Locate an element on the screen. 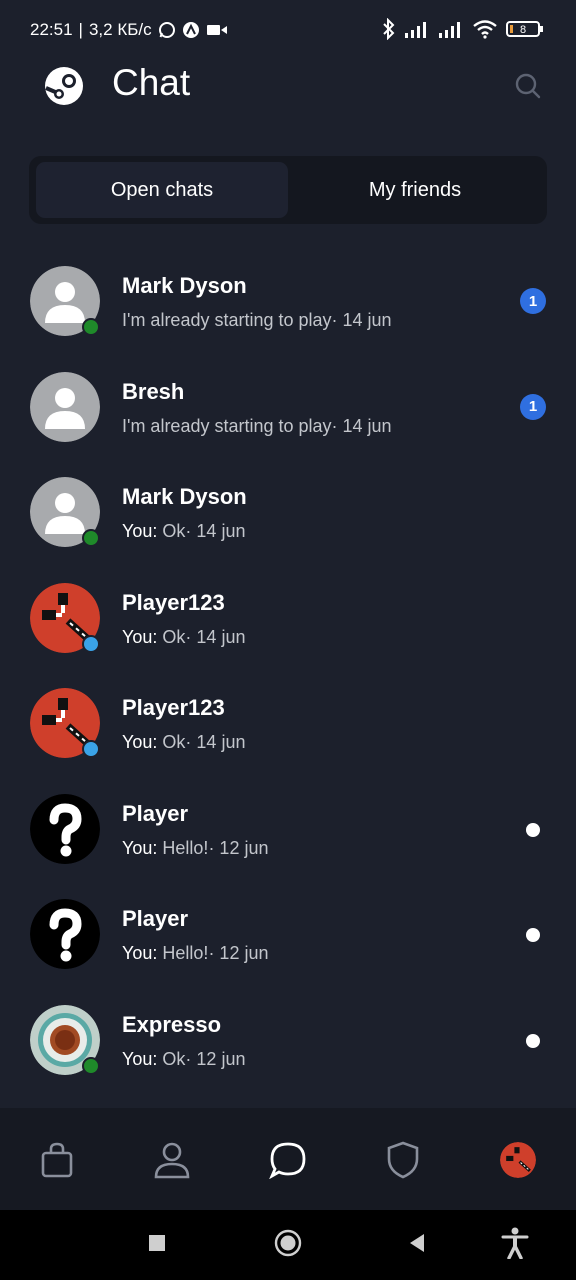 The image size is (576, 1280). search-button is located at coordinates (528, 86).